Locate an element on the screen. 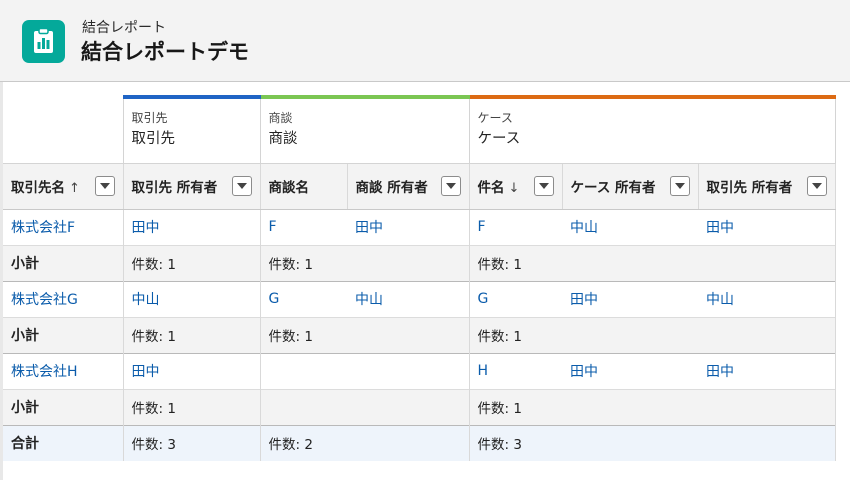 The height and width of the screenshot is (480, 850). account-name-link: 株式会社H is located at coordinates (63, 370).